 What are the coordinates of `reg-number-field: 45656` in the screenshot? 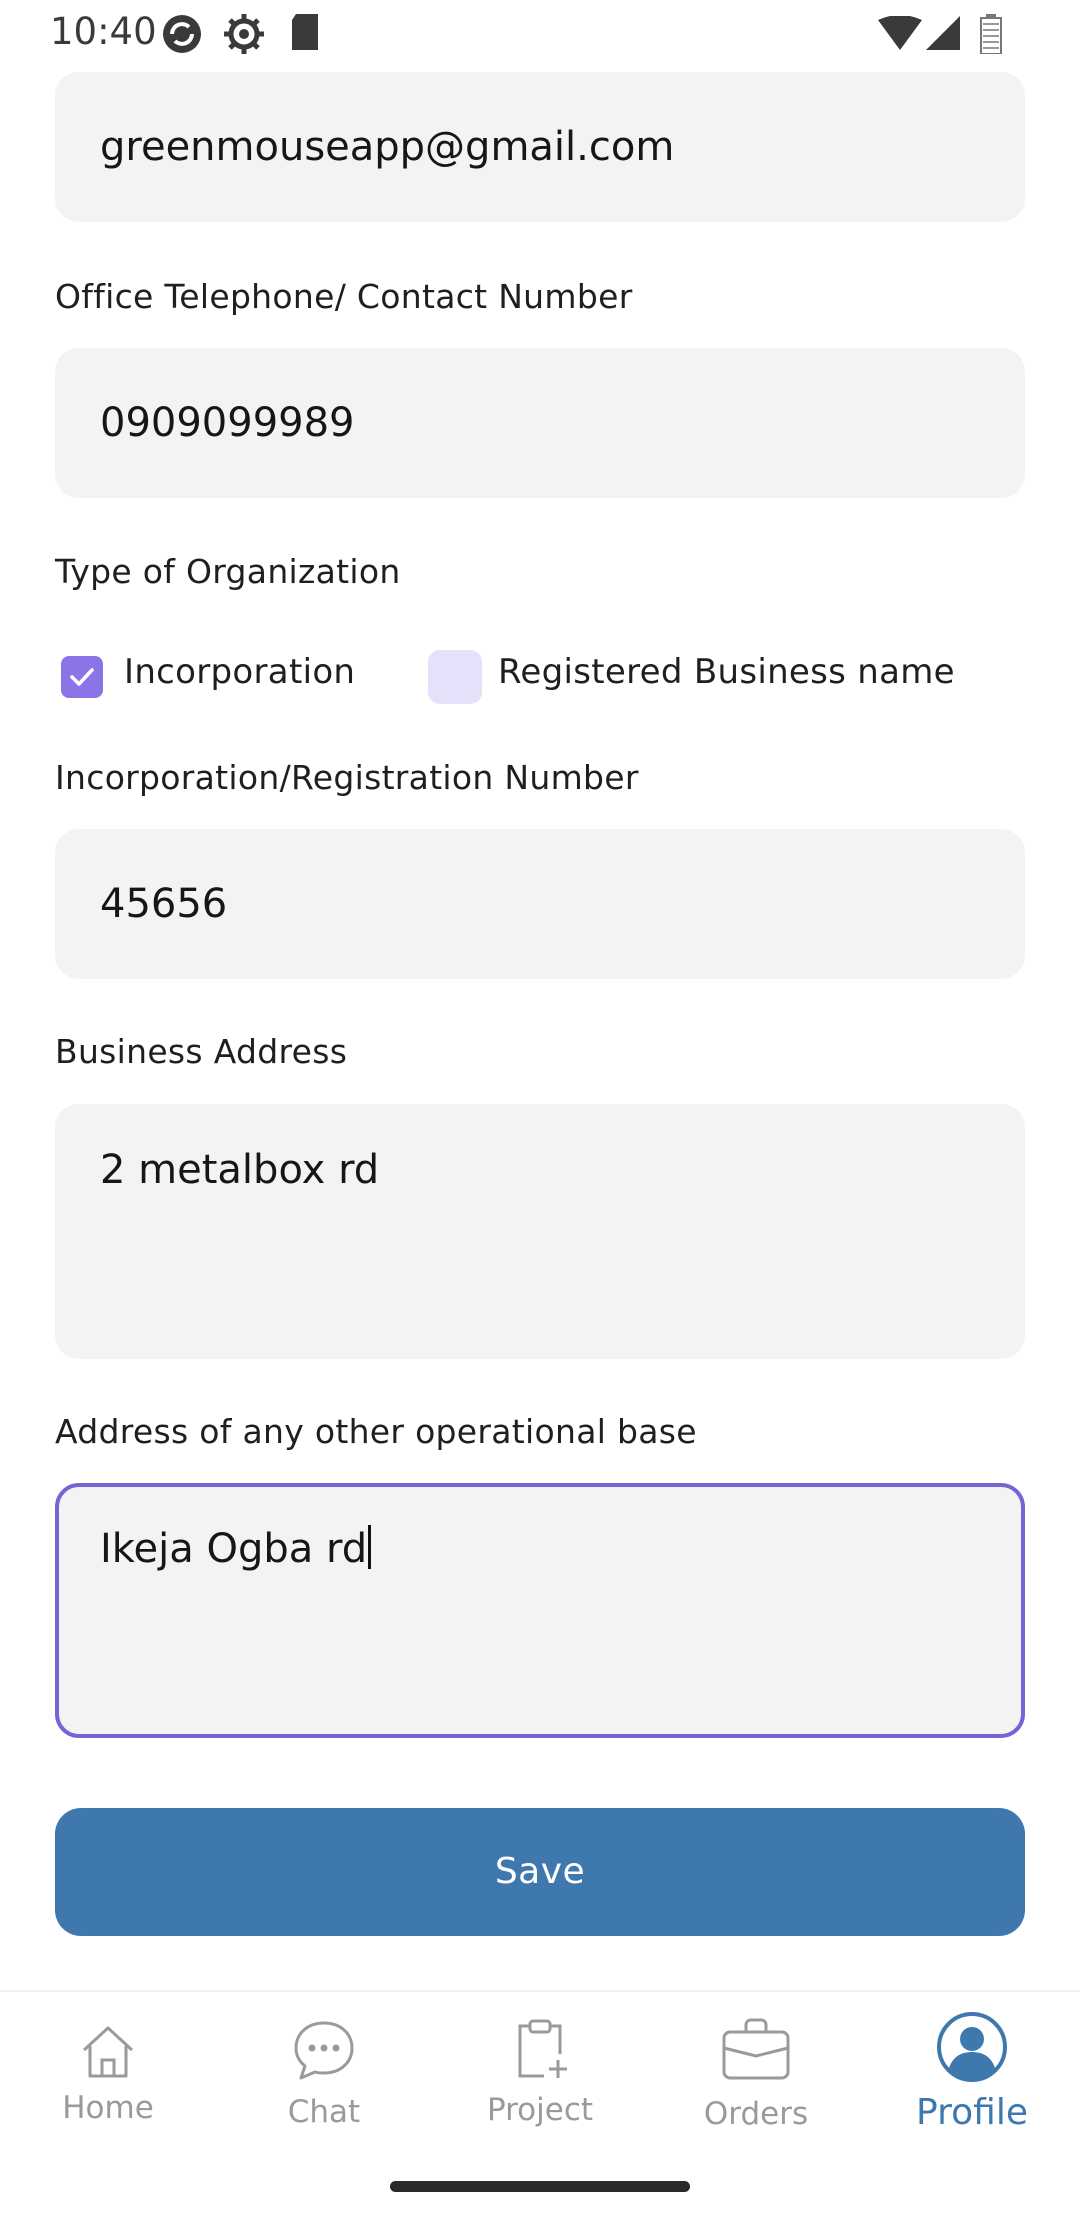 It's located at (540, 904).